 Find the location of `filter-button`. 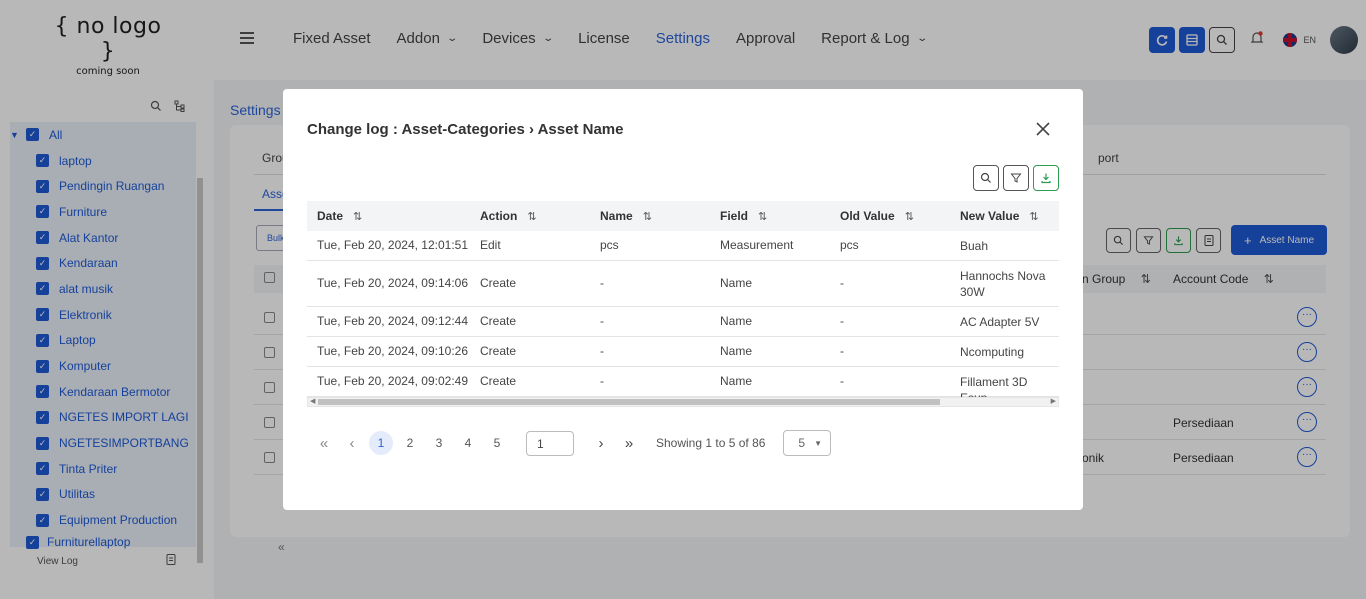

filter-button is located at coordinates (1016, 178).